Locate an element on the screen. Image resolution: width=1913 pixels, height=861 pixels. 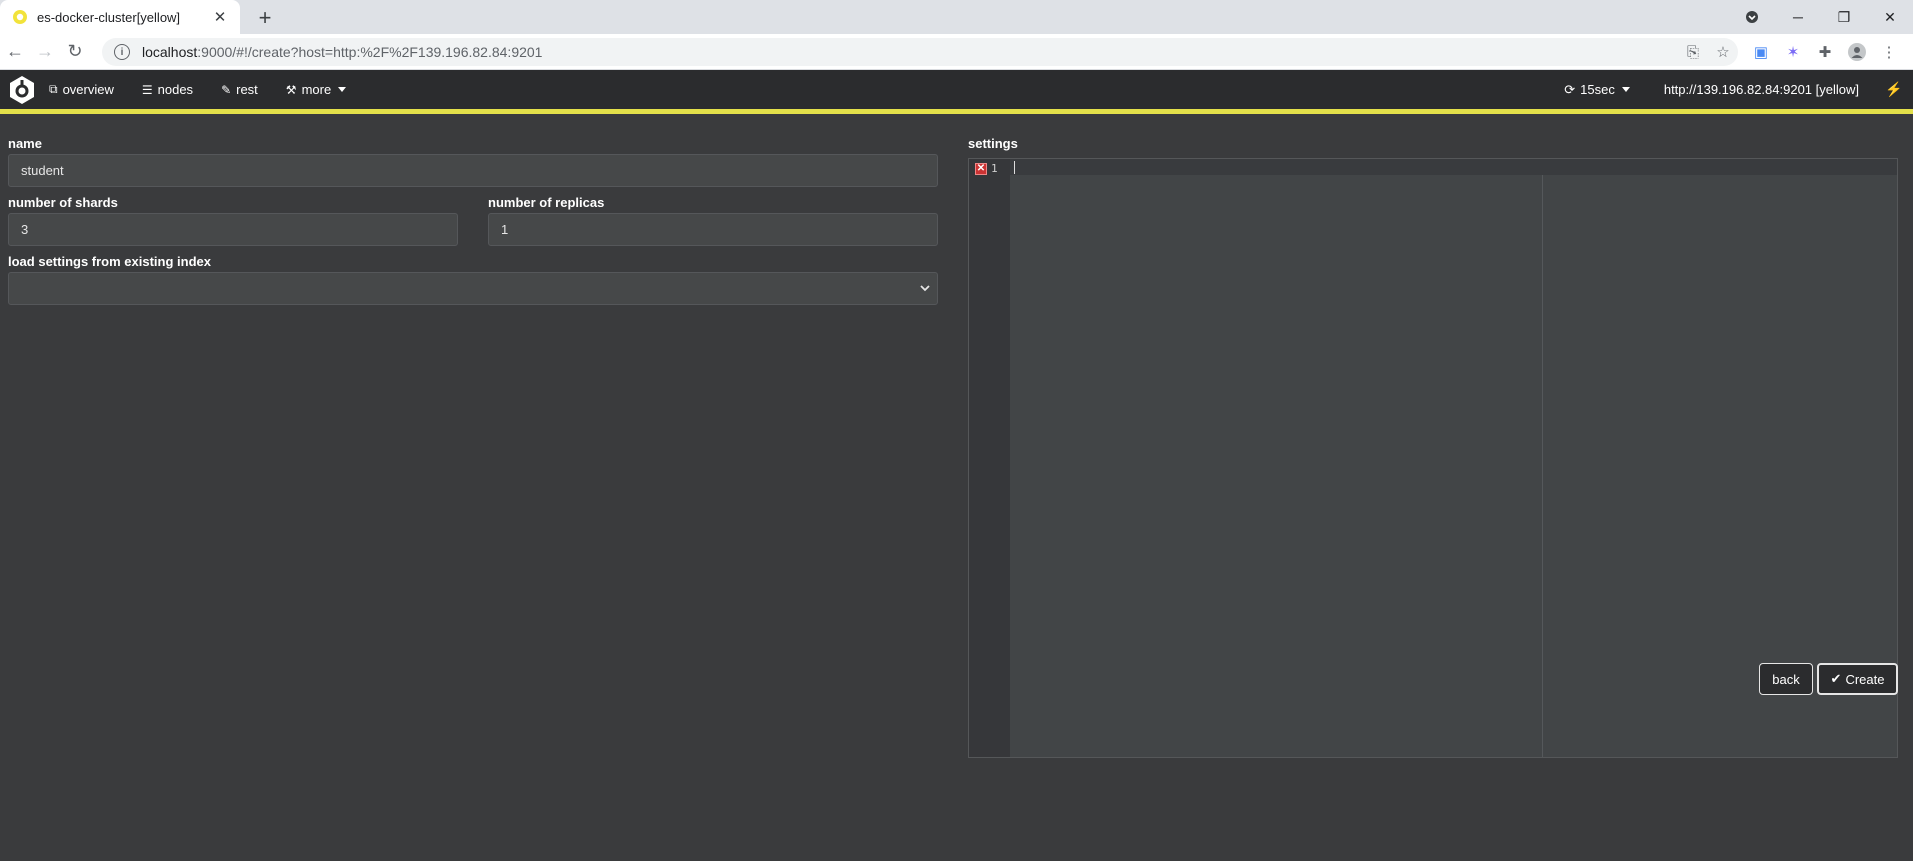
nav-nodes-label: nodes is located at coordinates (175, 89).